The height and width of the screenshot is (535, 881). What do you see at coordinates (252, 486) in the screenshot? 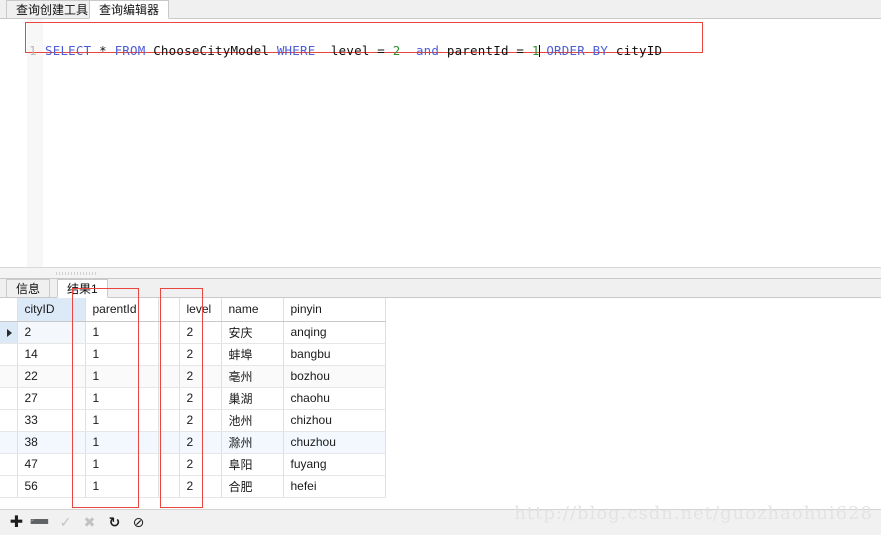
I see `cell-name: 合肥` at bounding box center [252, 486].